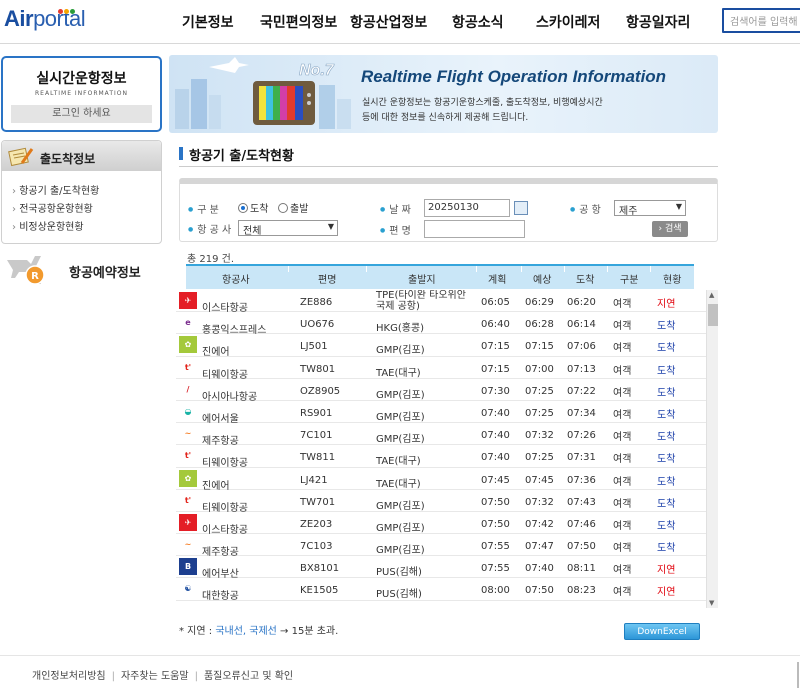 This screenshot has height=690, width=800. Describe the element at coordinates (441, 590) in the screenshot. I see `table-row: ☯ 대한항공 KE1505 PUS(김해) 08:00 07:50 08:23 여객 지연` at that location.